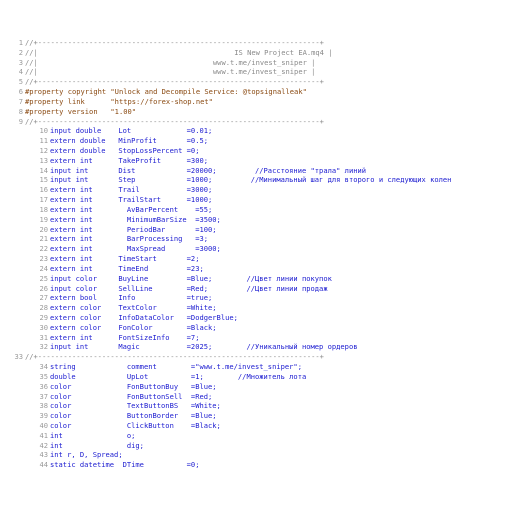  Describe the element at coordinates (255, 111) in the screenshot. I see `code-line: 8 #property version "1.00"` at that location.